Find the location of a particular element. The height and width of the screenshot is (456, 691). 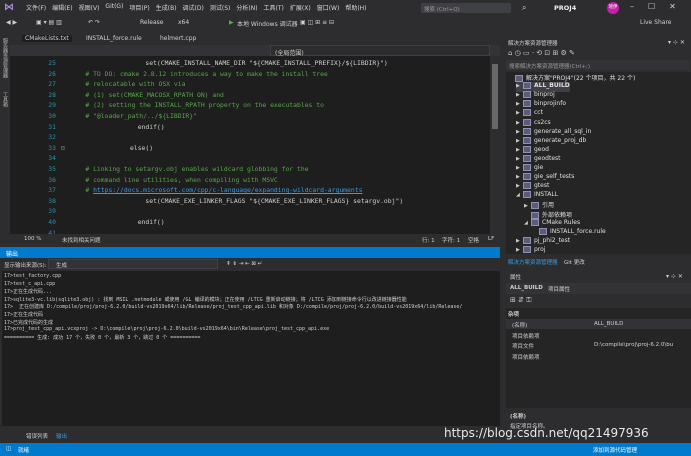

code-line: 27 # relocatable with OSX via is located at coordinates (250, 85).